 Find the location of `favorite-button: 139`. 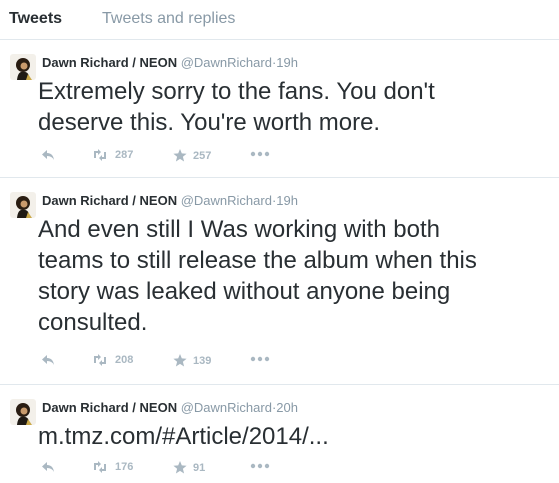

favorite-button: 139 is located at coordinates (192, 360).